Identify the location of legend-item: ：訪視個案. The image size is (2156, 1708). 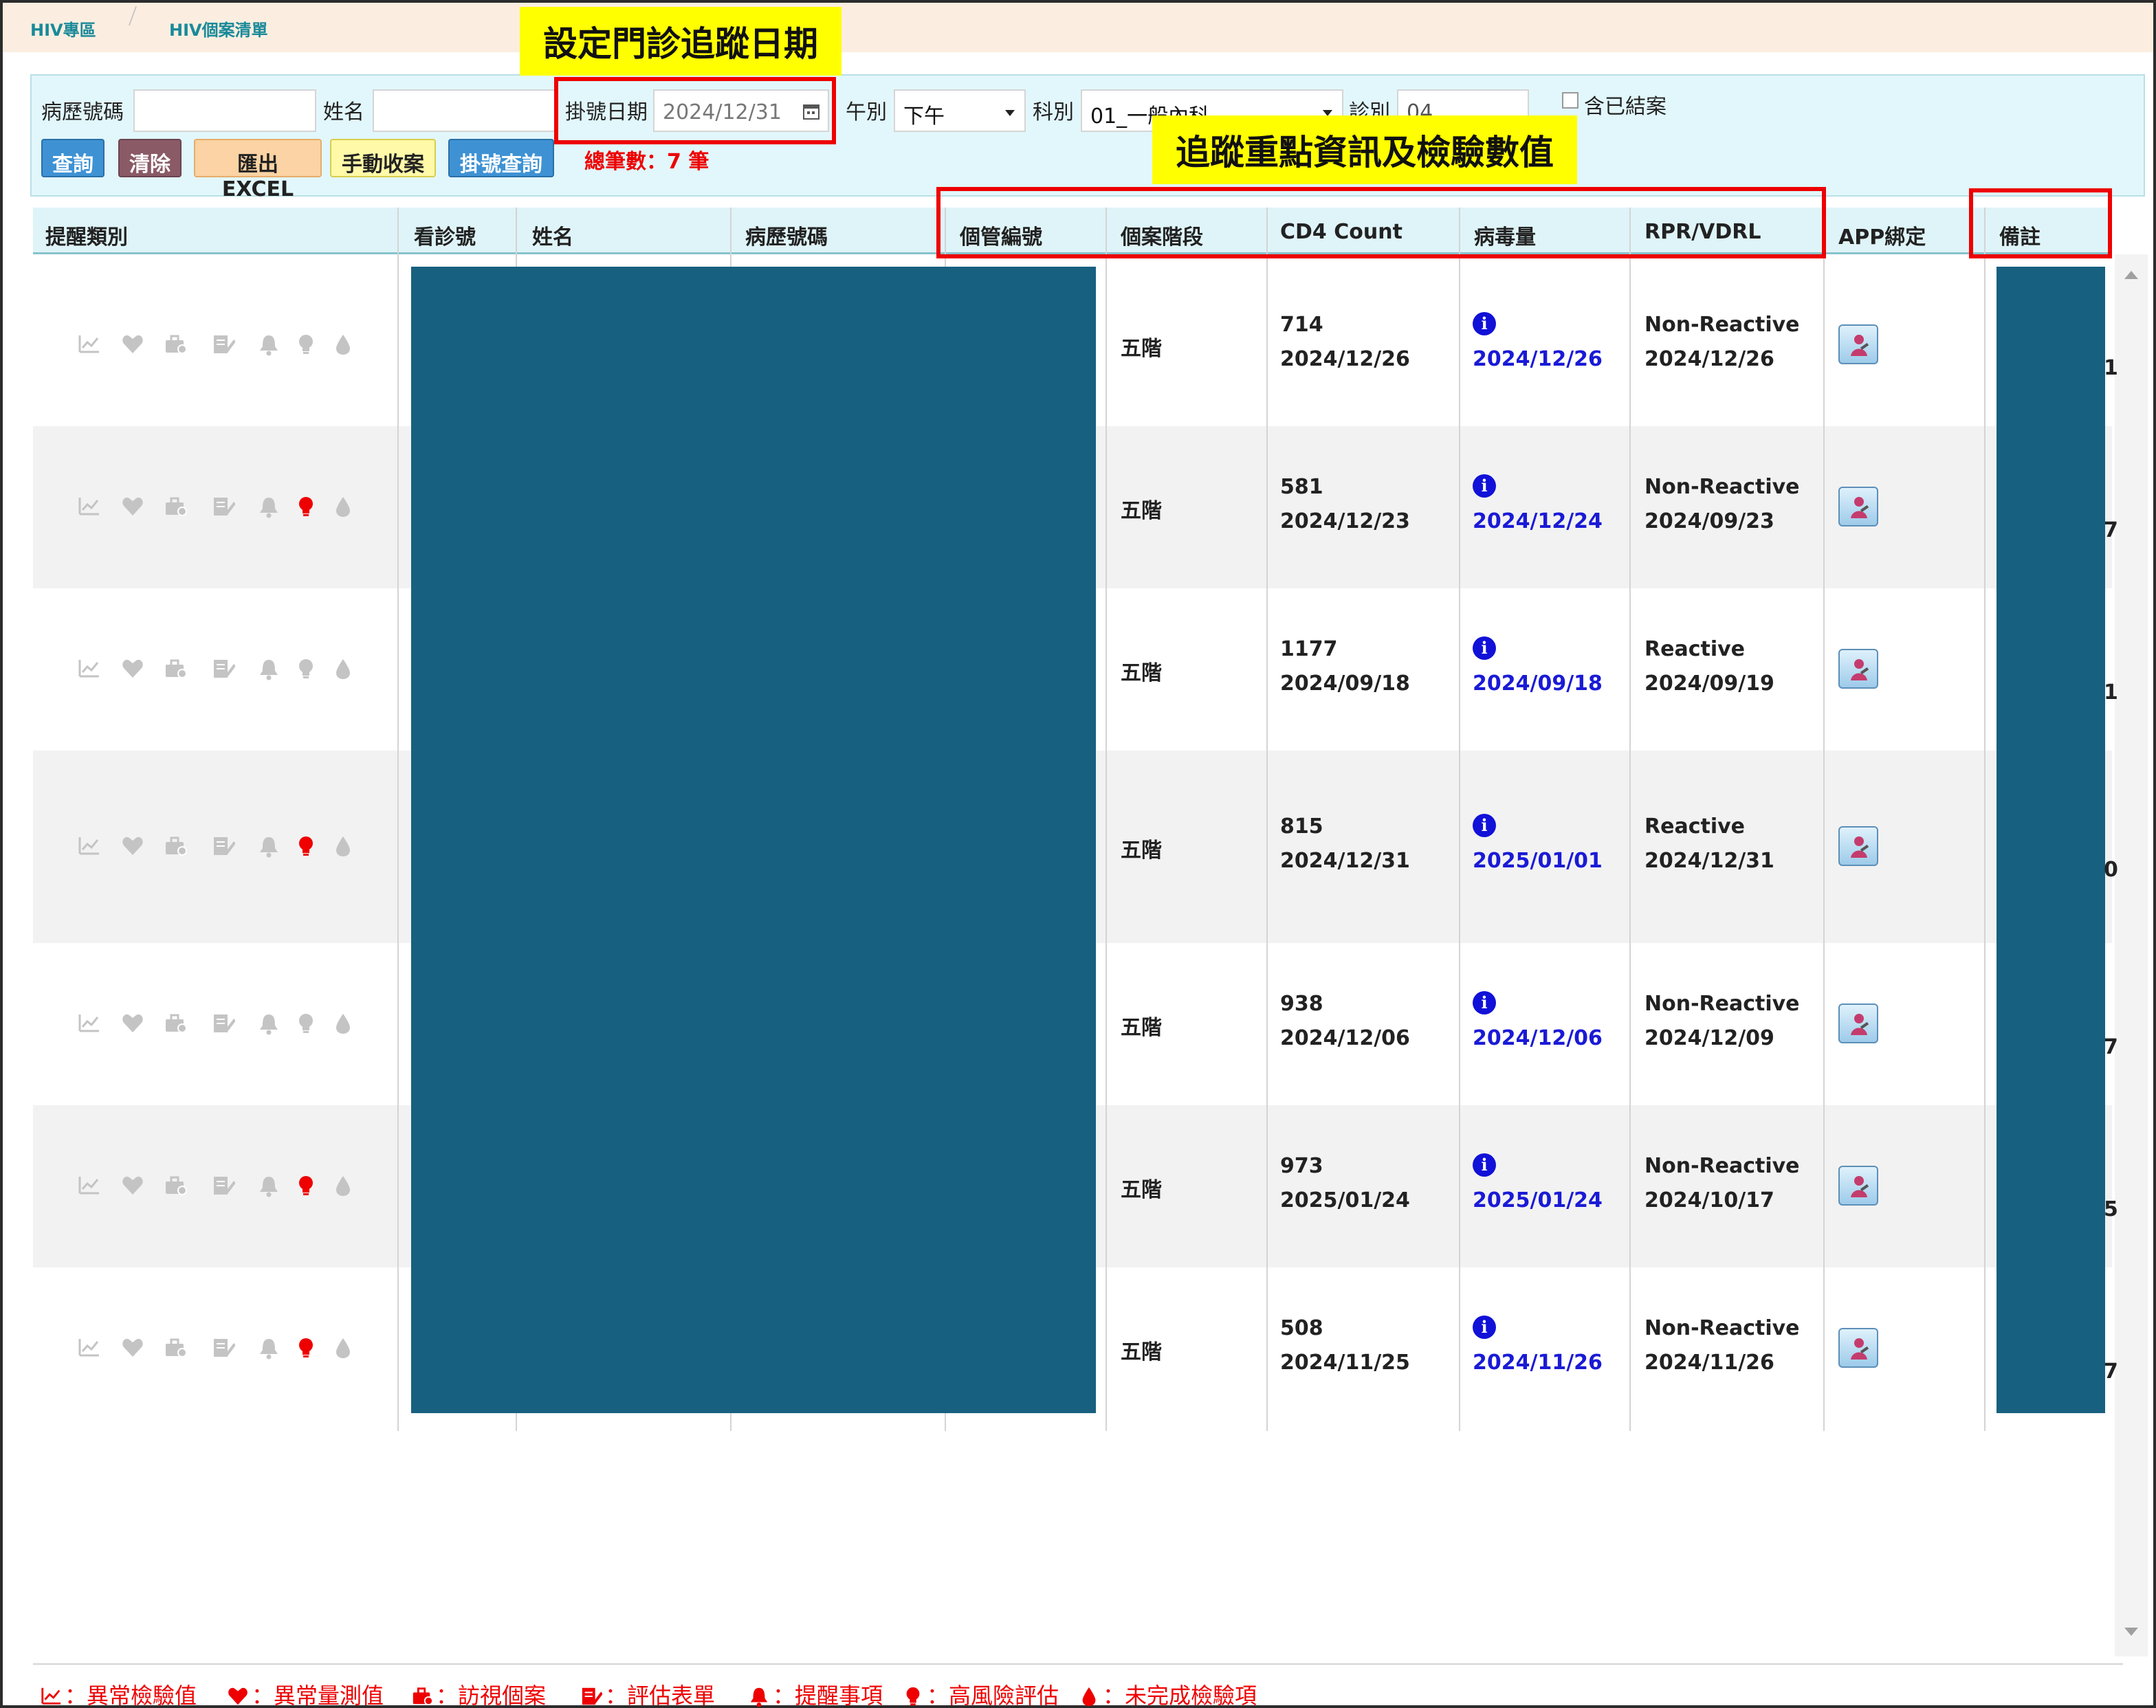
(478, 1693).